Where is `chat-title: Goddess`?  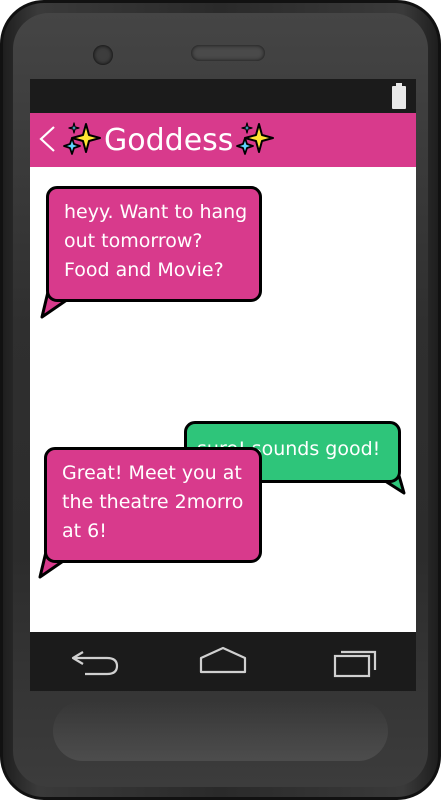
chat-title: Goddess is located at coordinates (168, 140).